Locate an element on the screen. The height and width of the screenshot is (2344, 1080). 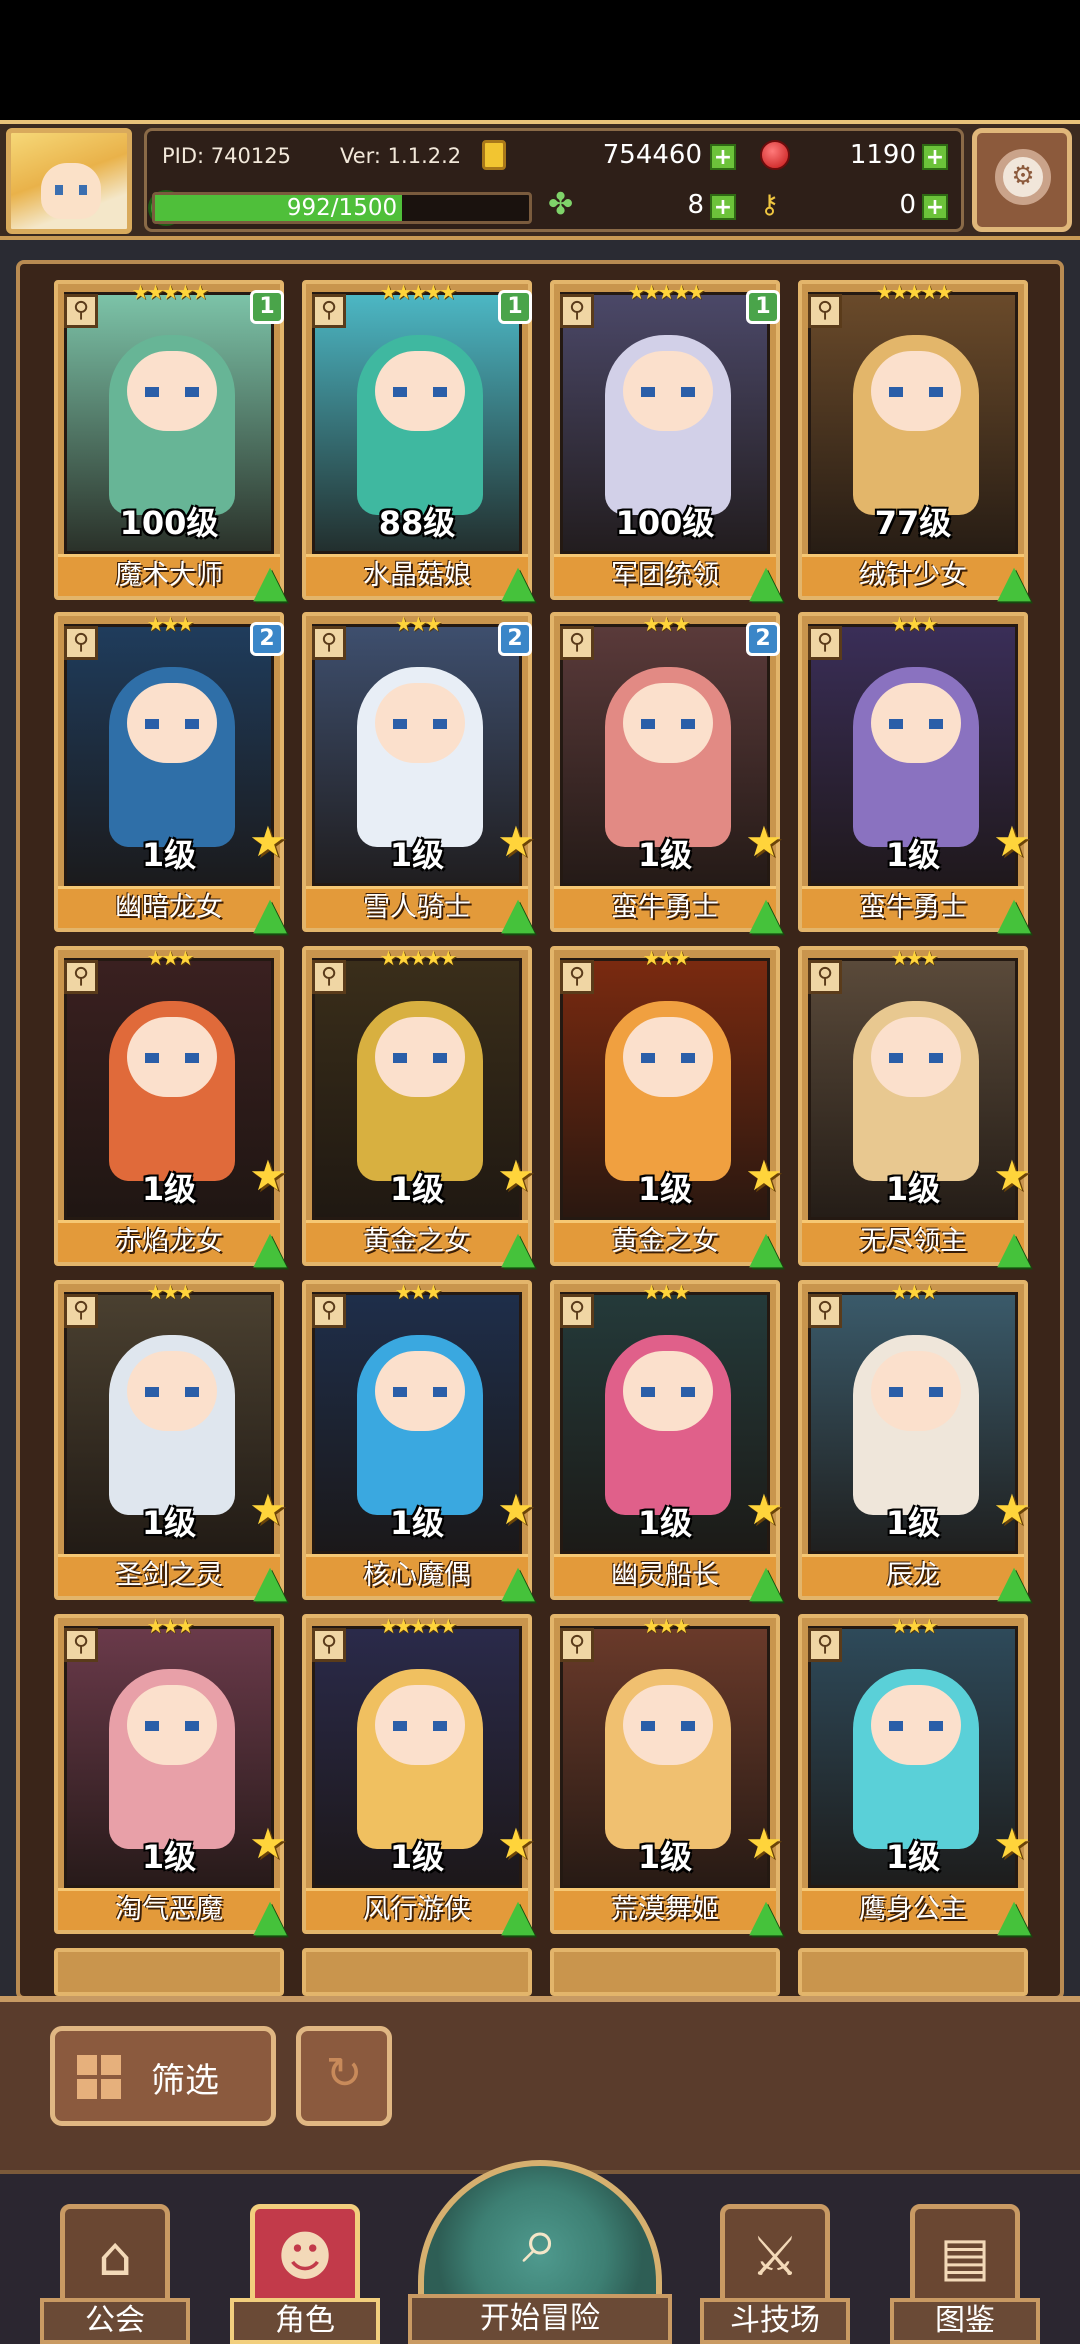
character-card: ⚲ ★★★ 1级 蛮牛勇士 ▲ 2 ★ is located at coordinates (666, 775).